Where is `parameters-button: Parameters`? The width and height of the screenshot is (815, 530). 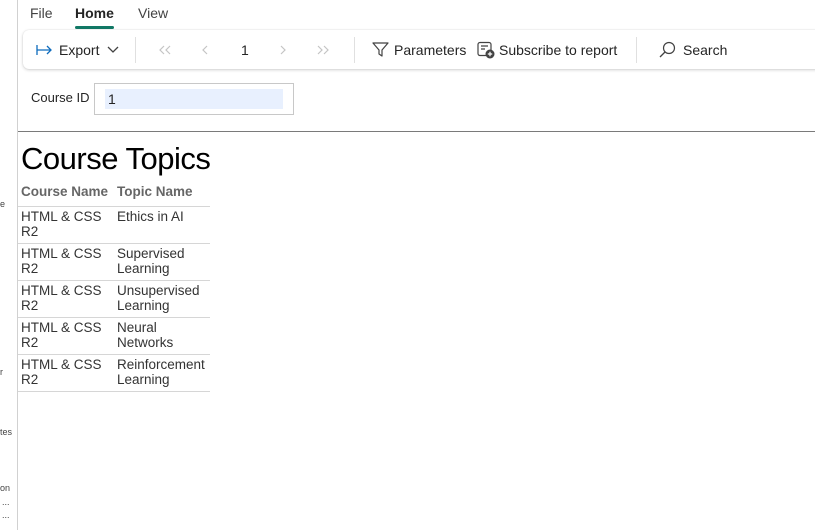
parameters-button: Parameters is located at coordinates (419, 49).